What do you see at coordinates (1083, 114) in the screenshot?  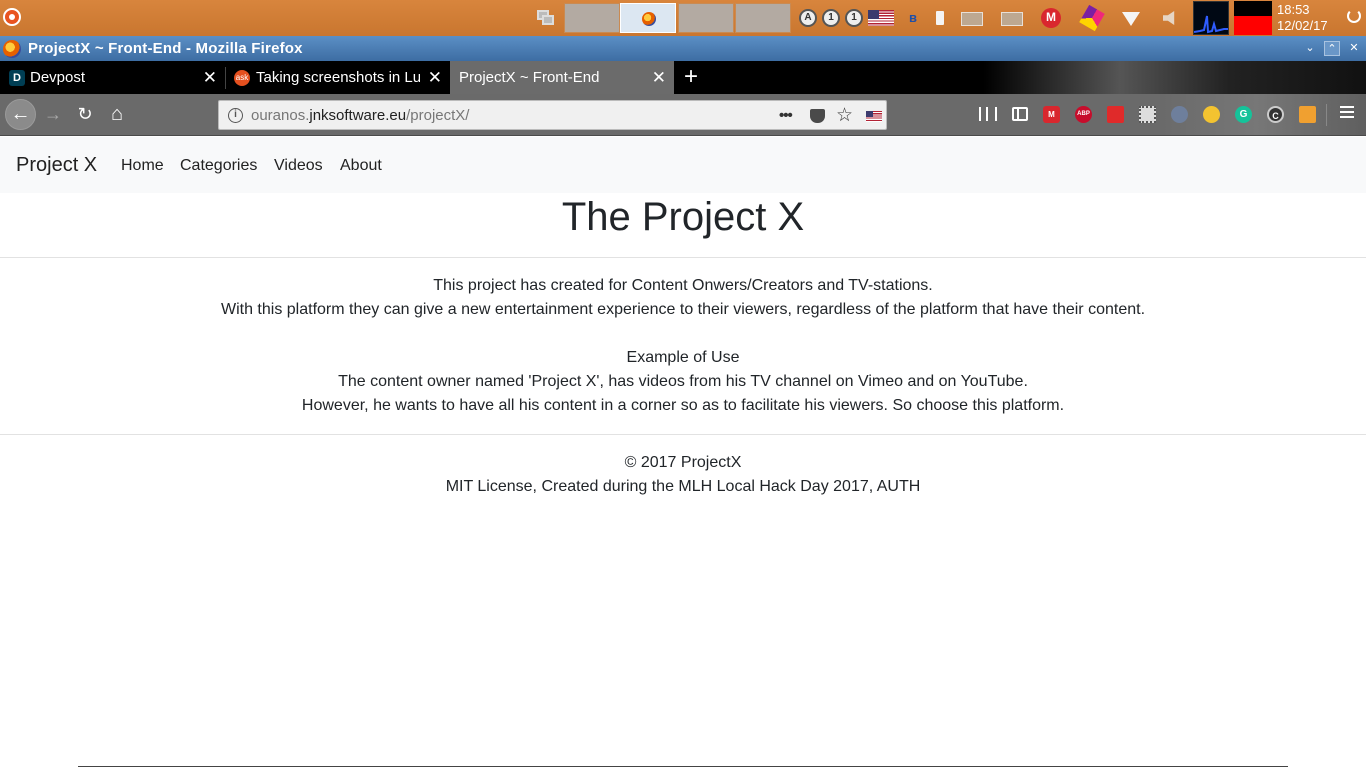 I see `adblock-plus-icon: ABP` at bounding box center [1083, 114].